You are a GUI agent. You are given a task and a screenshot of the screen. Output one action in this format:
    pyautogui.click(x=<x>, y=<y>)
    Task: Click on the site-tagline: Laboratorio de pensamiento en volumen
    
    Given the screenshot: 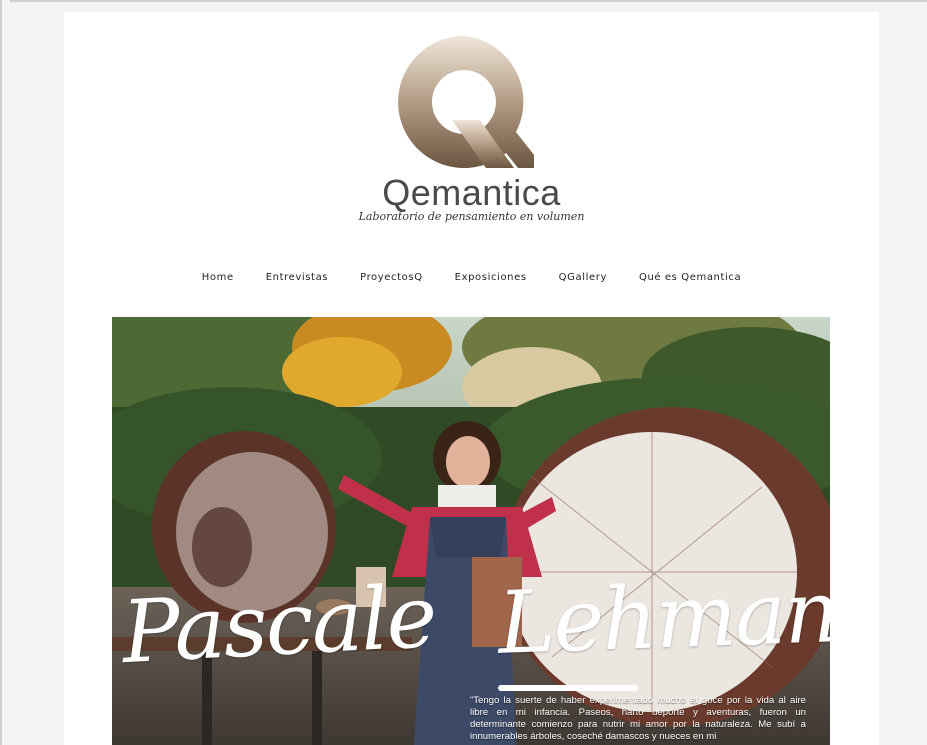 What is the action you would take?
    pyautogui.click(x=471, y=216)
    